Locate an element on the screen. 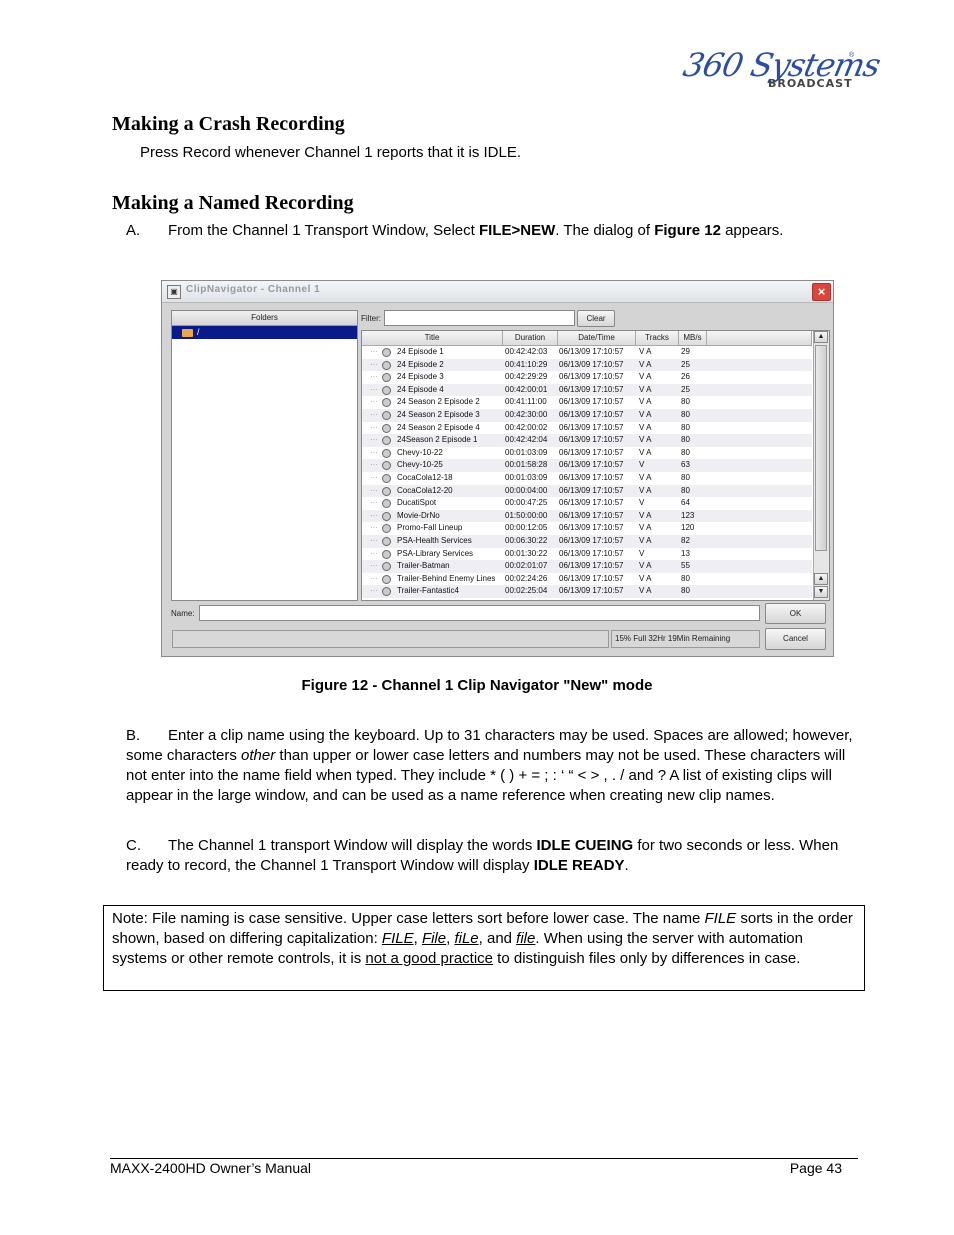 The width and height of the screenshot is (954, 1235). column-mbs: MB/s is located at coordinates (693, 338).